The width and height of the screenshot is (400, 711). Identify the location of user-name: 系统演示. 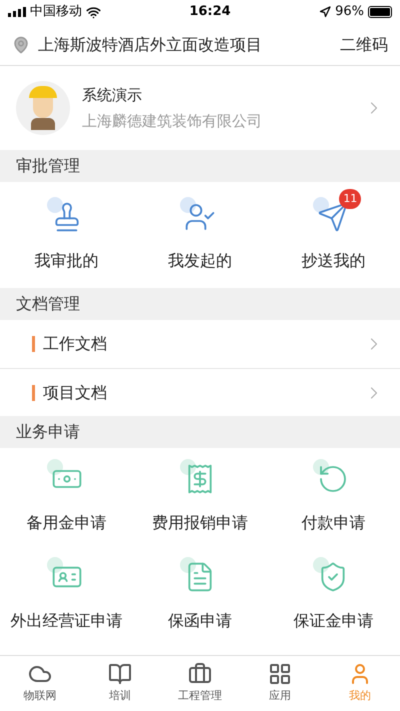
(112, 95).